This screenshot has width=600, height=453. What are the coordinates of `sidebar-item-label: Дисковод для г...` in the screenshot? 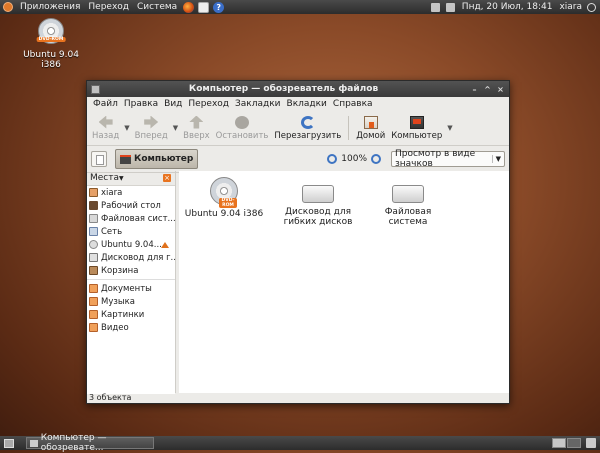 It's located at (138, 257).